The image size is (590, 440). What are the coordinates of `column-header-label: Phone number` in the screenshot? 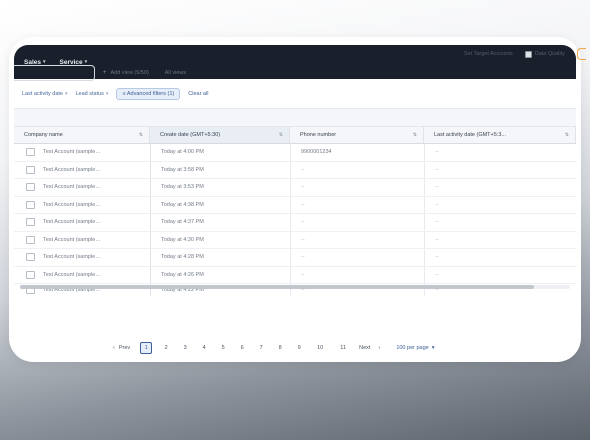 It's located at (318, 135).